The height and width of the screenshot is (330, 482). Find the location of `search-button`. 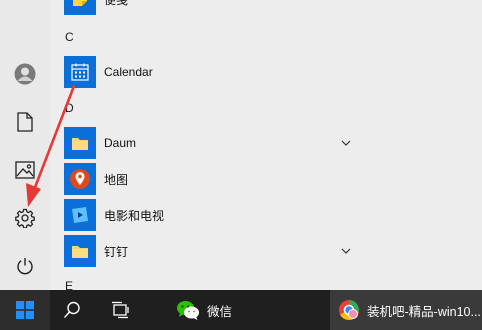

search-button is located at coordinates (72, 310).